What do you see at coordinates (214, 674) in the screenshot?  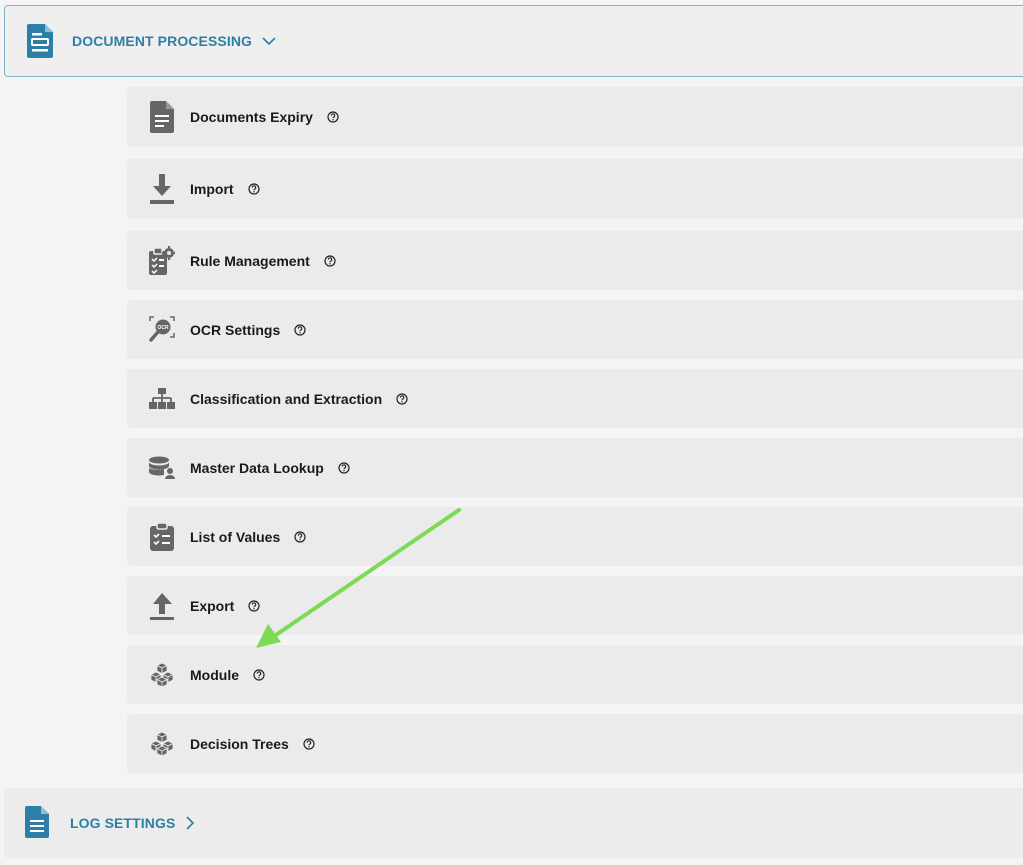 I see `item-label: Module` at bounding box center [214, 674].